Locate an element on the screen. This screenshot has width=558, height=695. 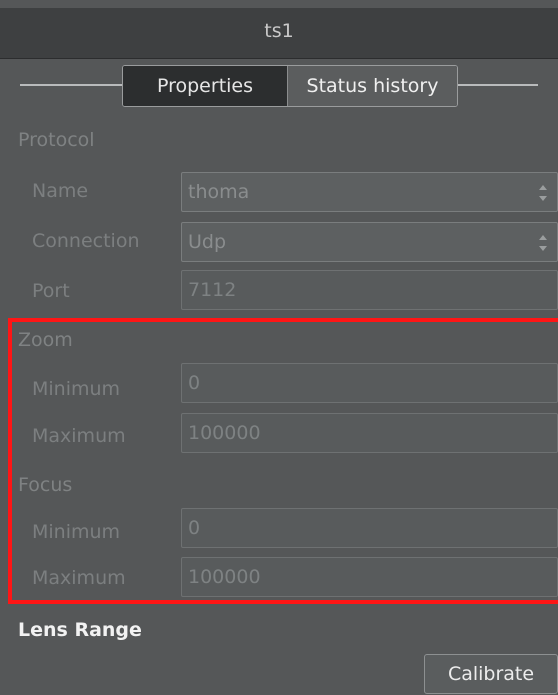
lens-range-header: Lens Range is located at coordinates (80, 630).